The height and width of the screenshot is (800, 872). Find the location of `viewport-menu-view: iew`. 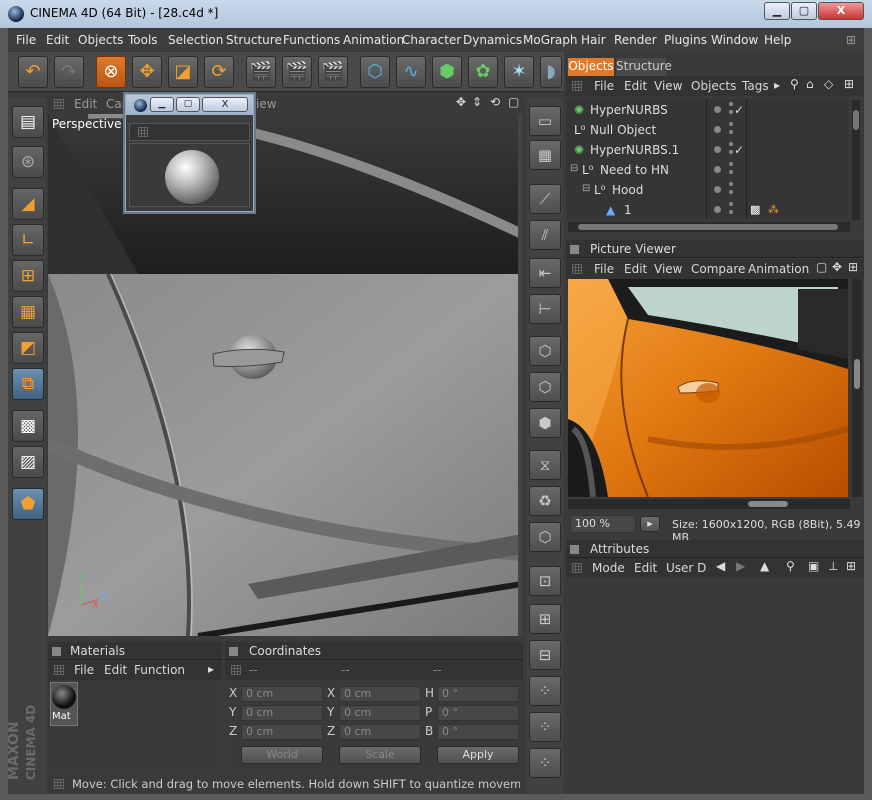

viewport-menu-view: iew is located at coordinates (266, 104).